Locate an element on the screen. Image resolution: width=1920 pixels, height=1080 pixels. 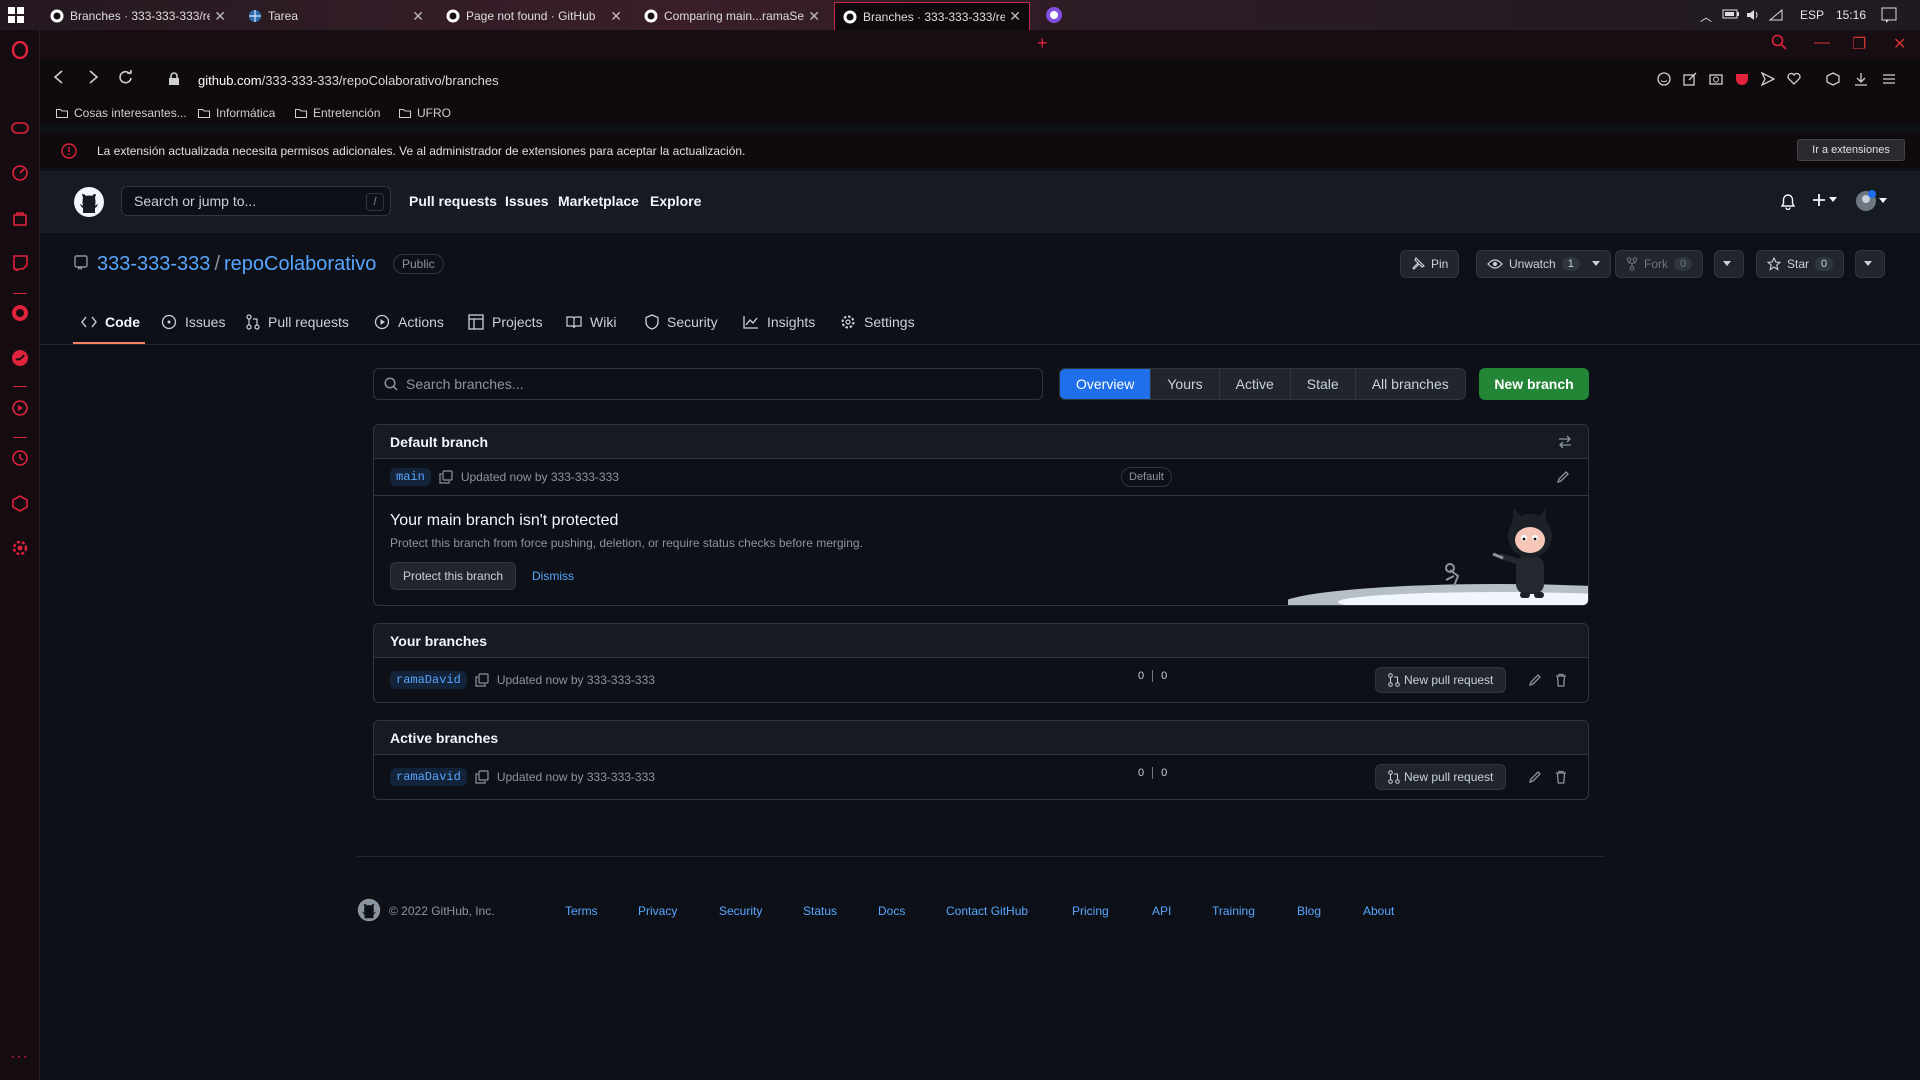
lock-icon is located at coordinates (174, 79).